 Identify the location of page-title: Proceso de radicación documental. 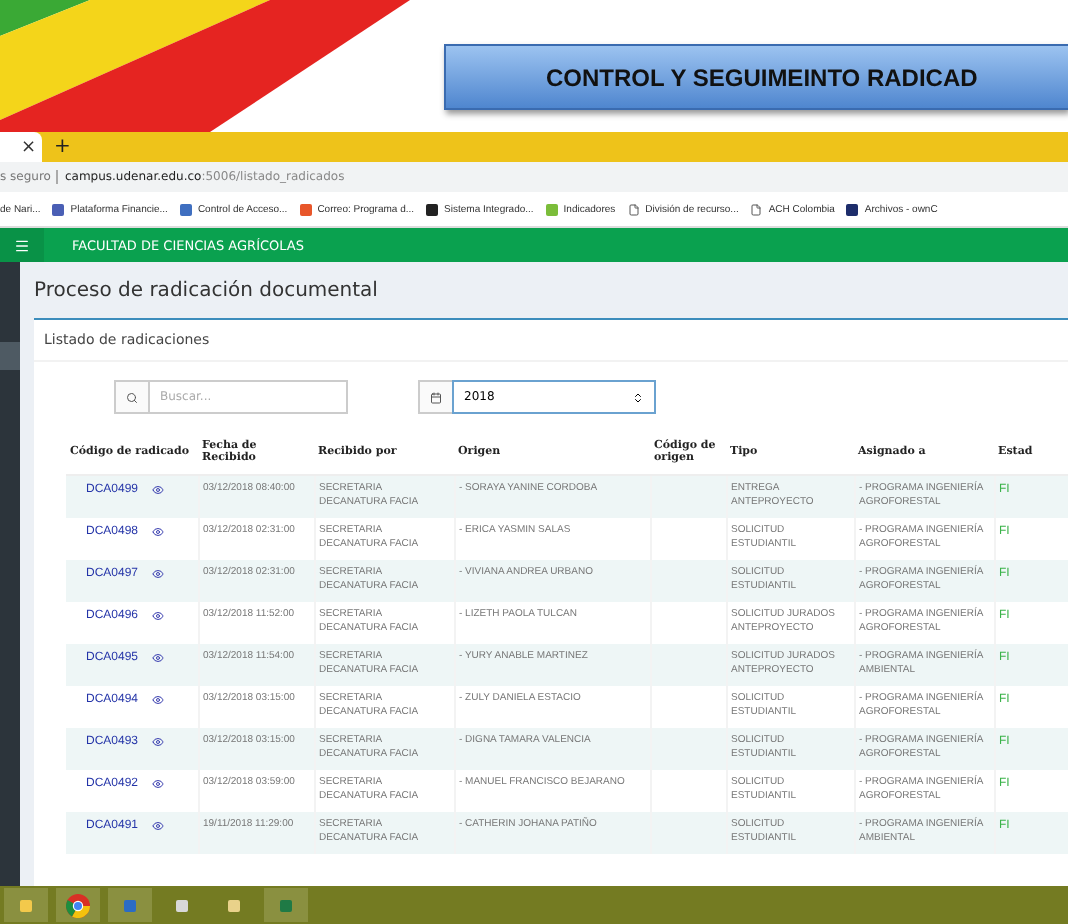
(207, 292).